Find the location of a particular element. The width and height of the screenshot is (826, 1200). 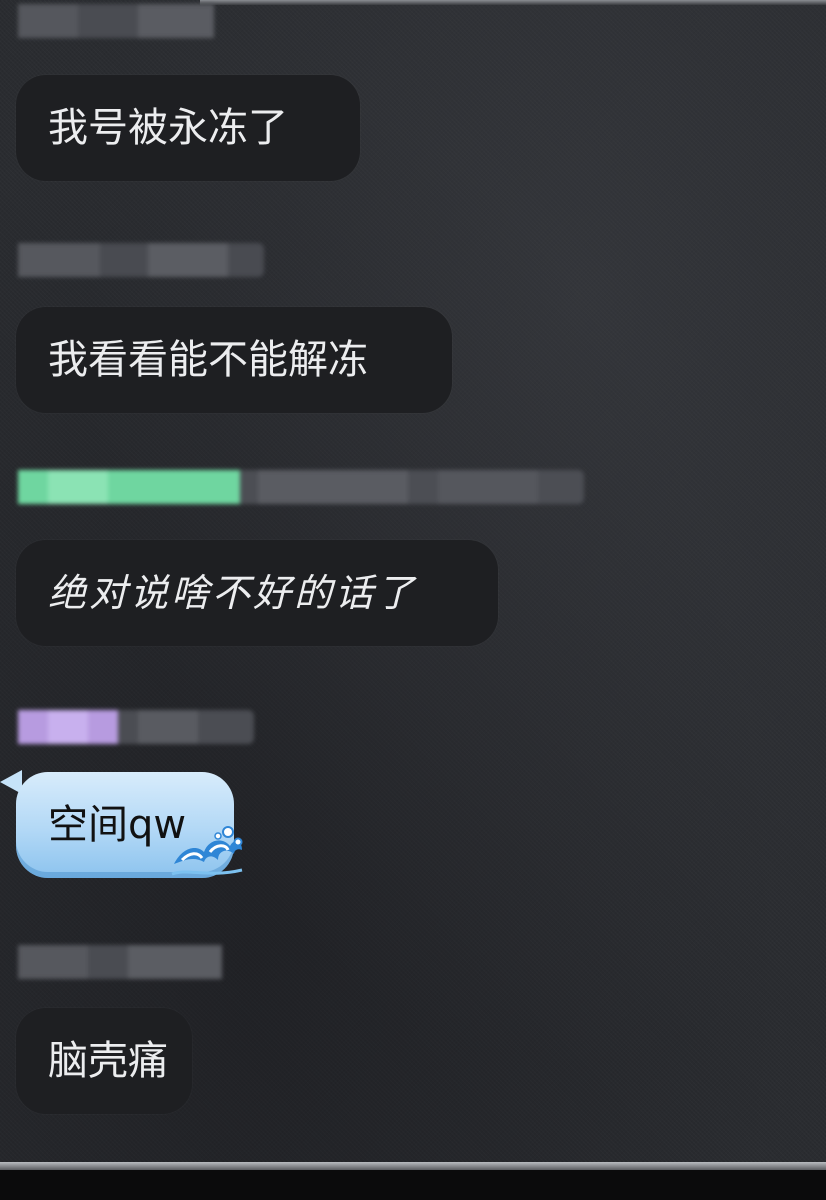

screen-bottom-edge is located at coordinates (413, 1166).